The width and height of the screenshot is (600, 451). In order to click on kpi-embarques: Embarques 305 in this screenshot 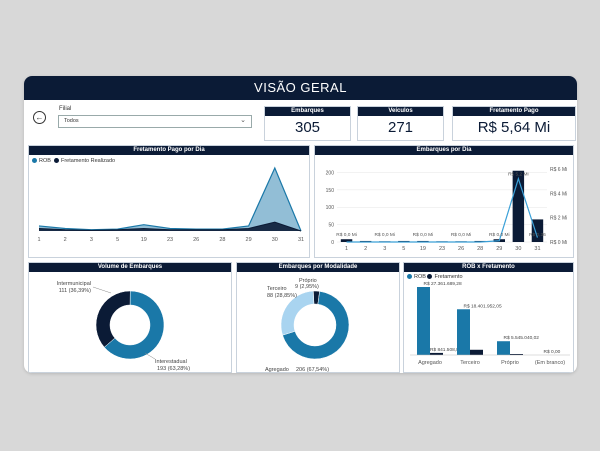, I will do `click(307, 123)`.